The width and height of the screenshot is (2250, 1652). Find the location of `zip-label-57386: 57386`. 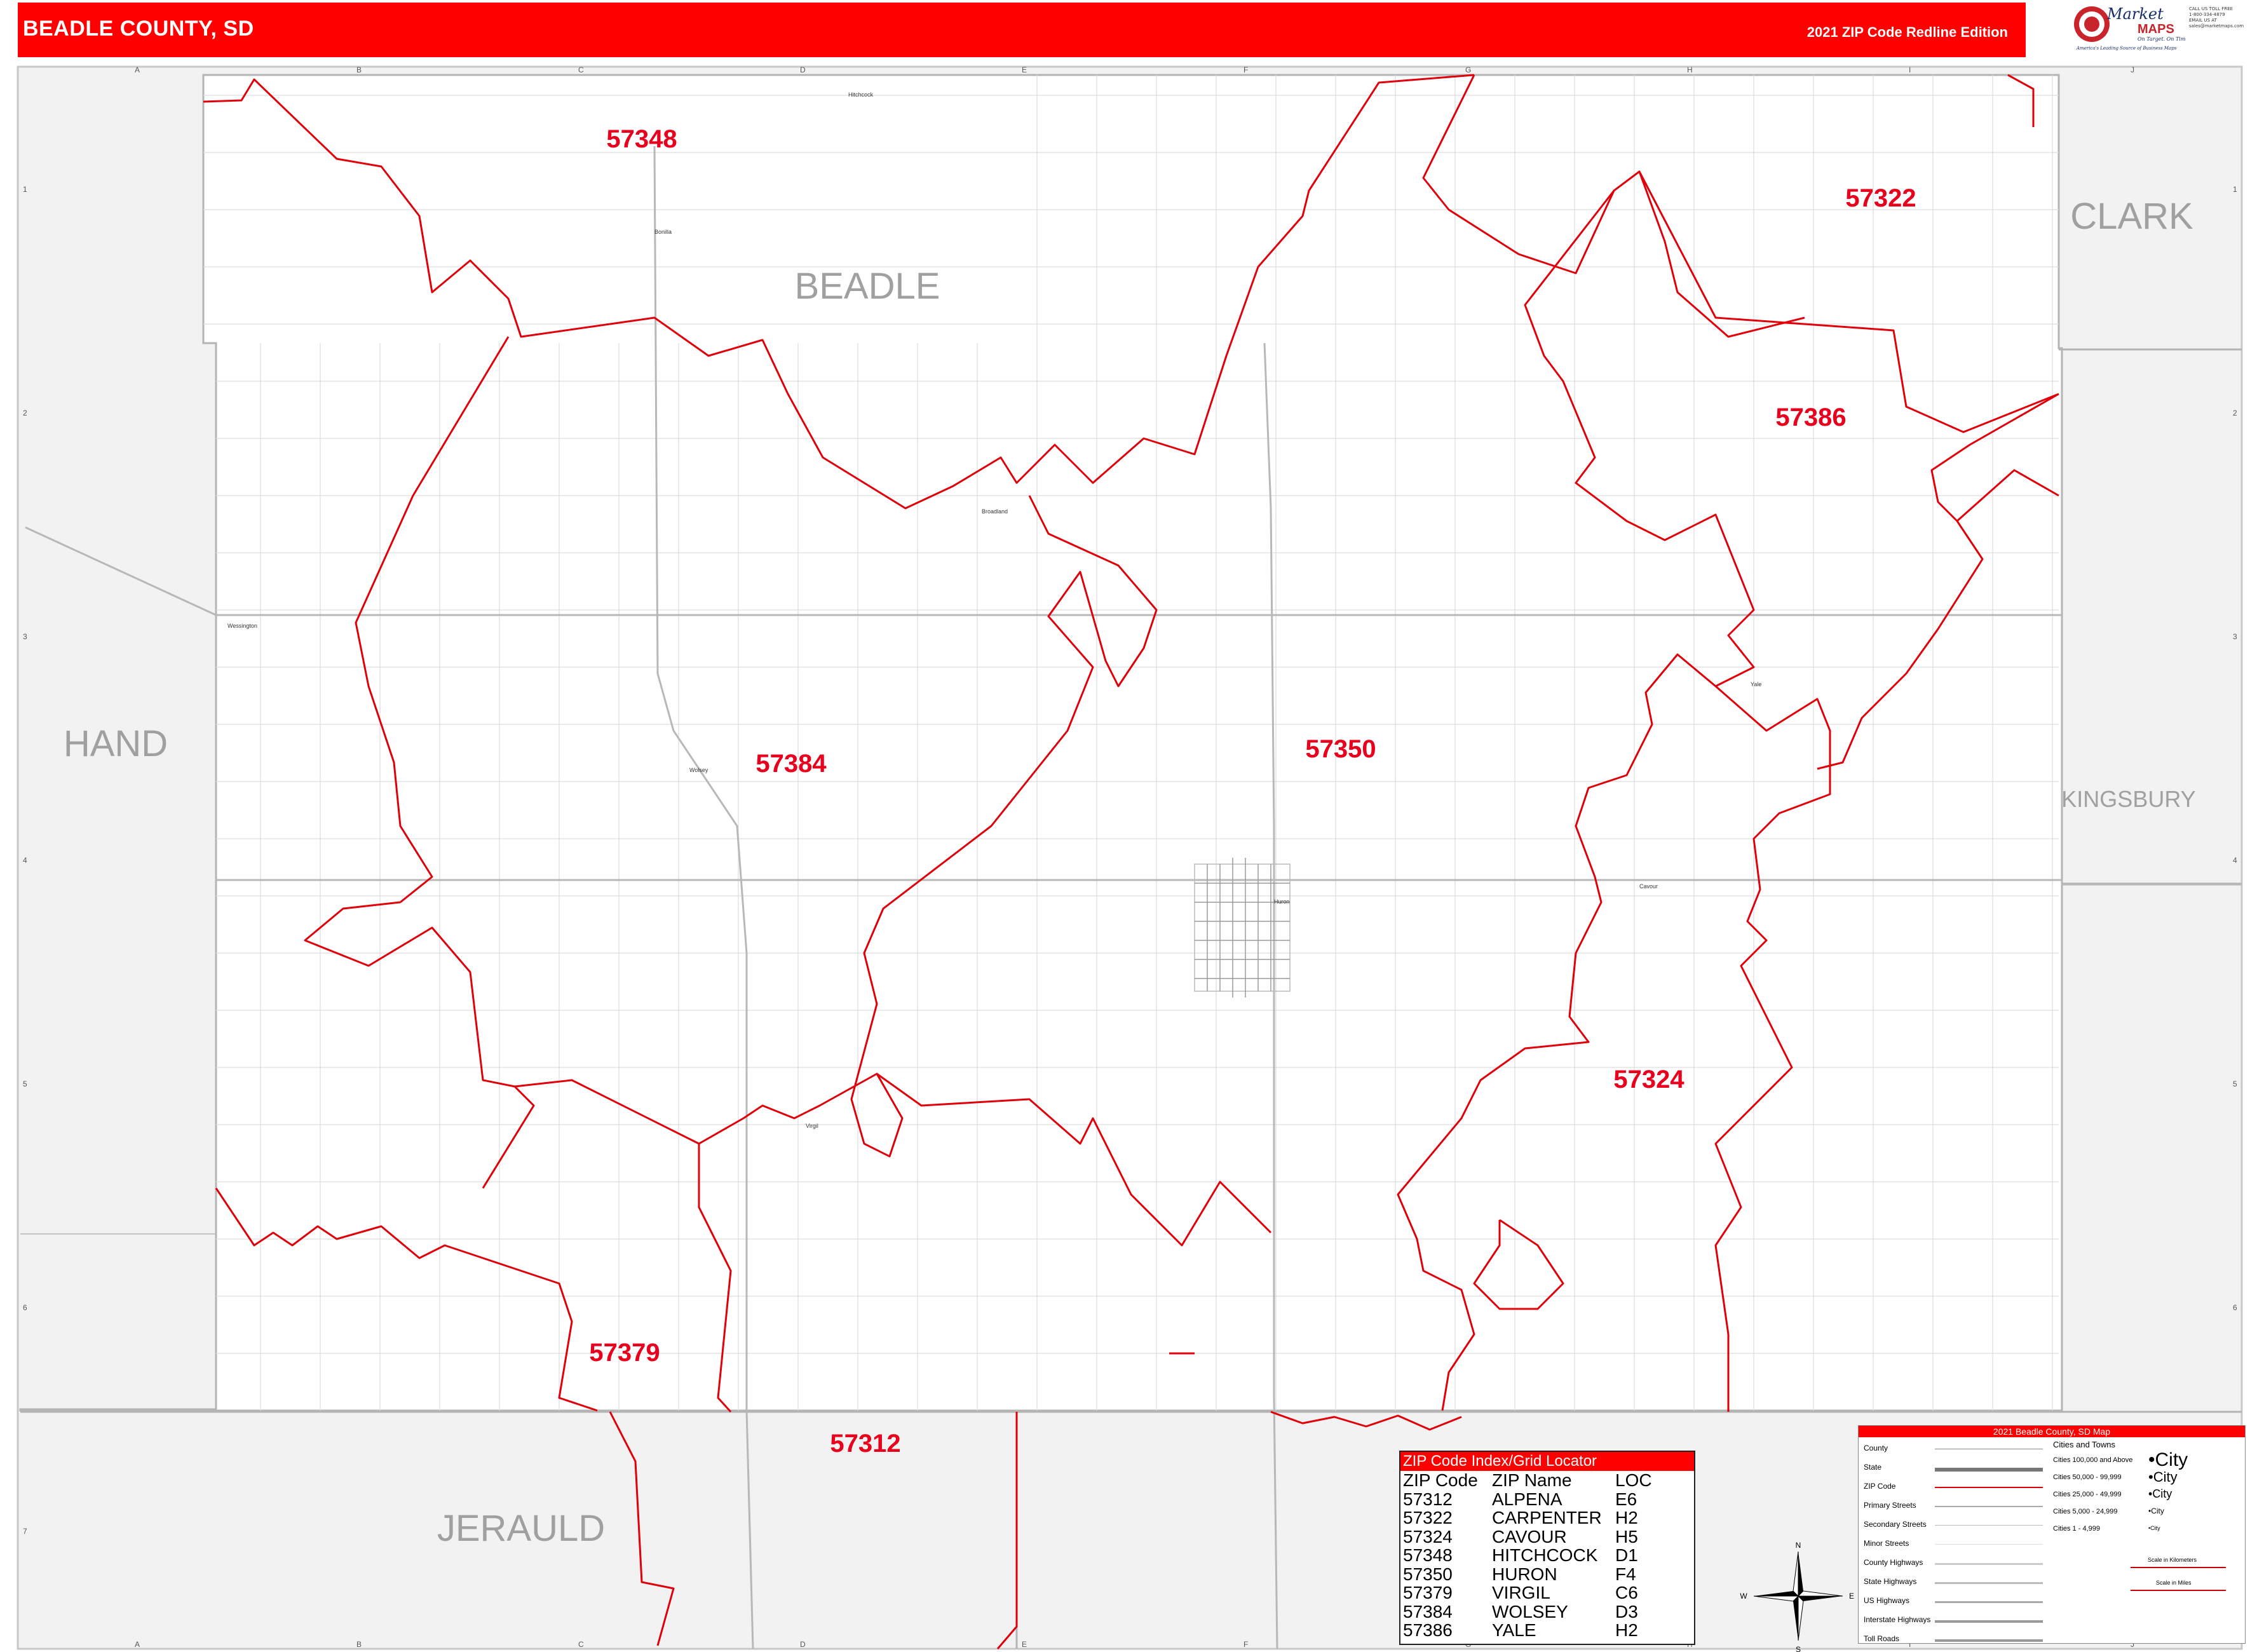

zip-label-57386: 57386 is located at coordinates (1810, 417).